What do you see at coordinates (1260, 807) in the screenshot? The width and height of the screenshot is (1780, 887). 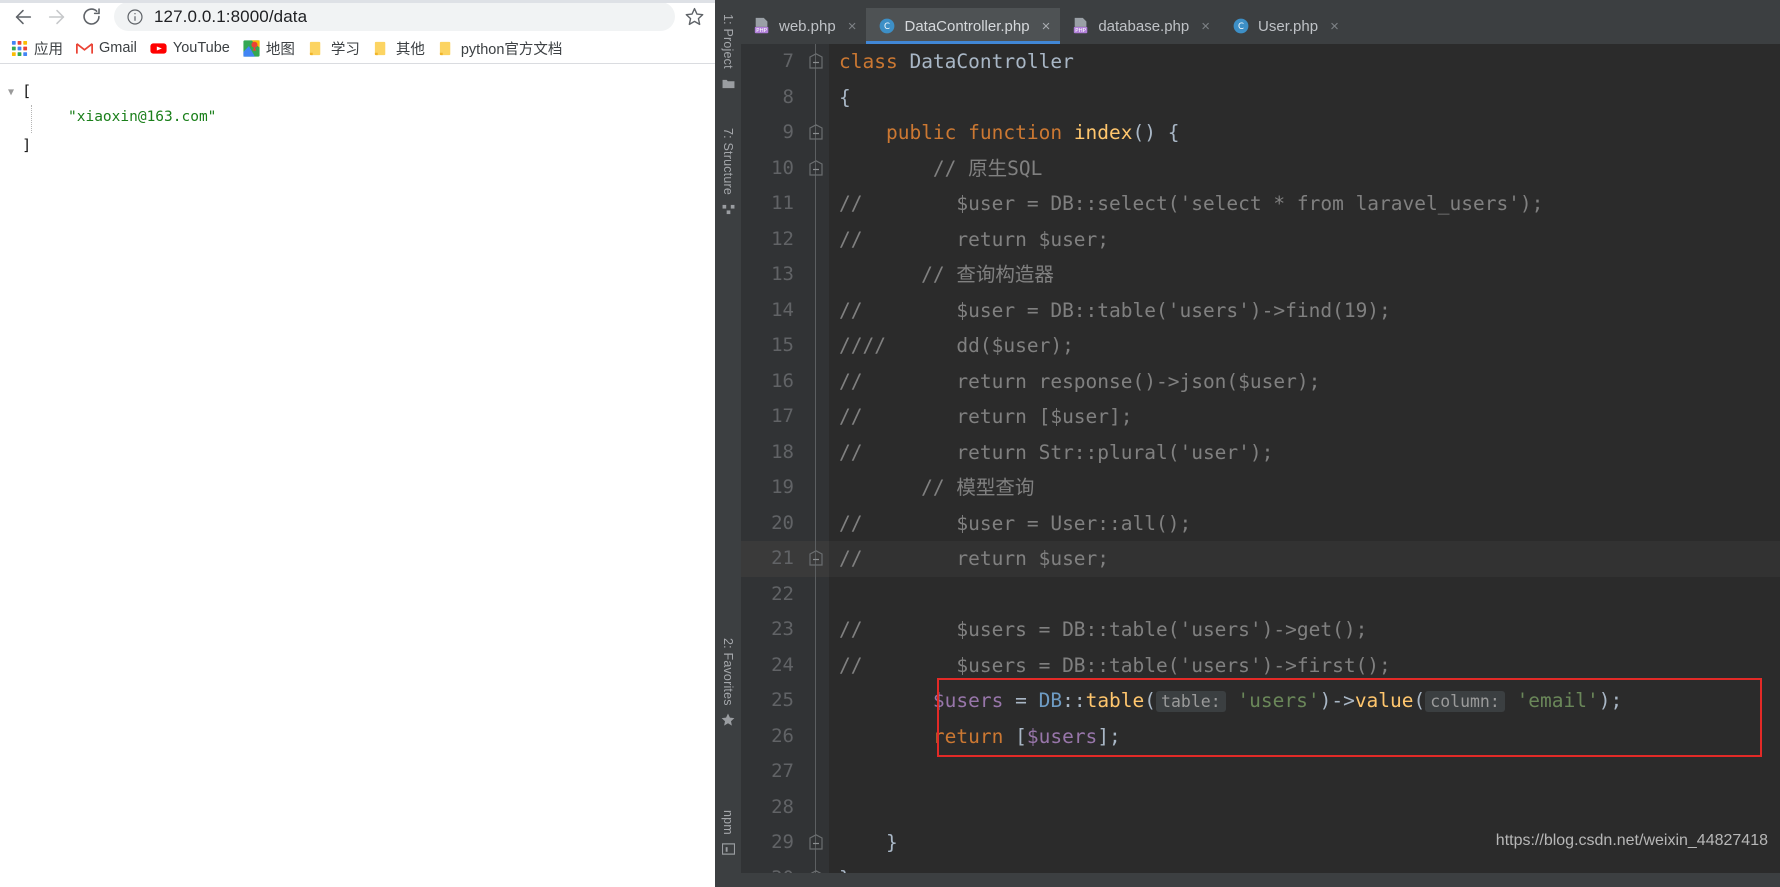 I see `code-line: 28` at bounding box center [1260, 807].